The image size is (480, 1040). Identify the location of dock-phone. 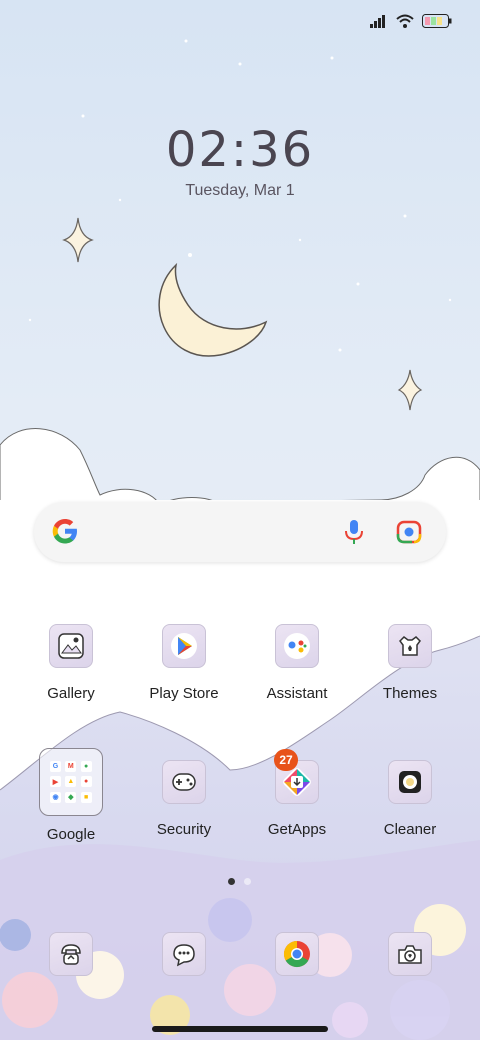
(71, 954).